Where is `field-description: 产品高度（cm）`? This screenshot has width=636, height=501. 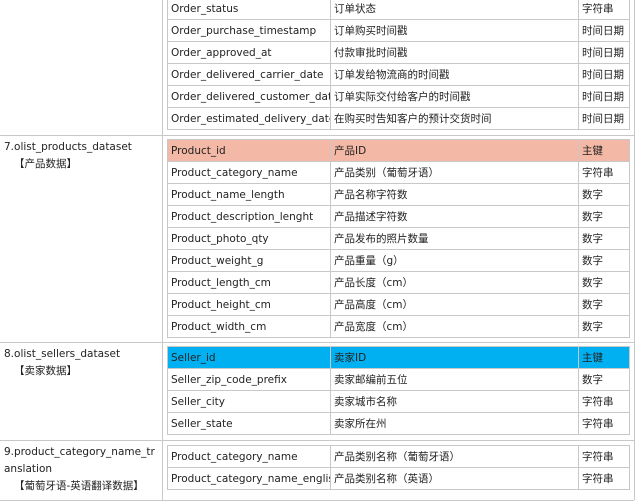 field-description: 产品高度（cm） is located at coordinates (454, 304).